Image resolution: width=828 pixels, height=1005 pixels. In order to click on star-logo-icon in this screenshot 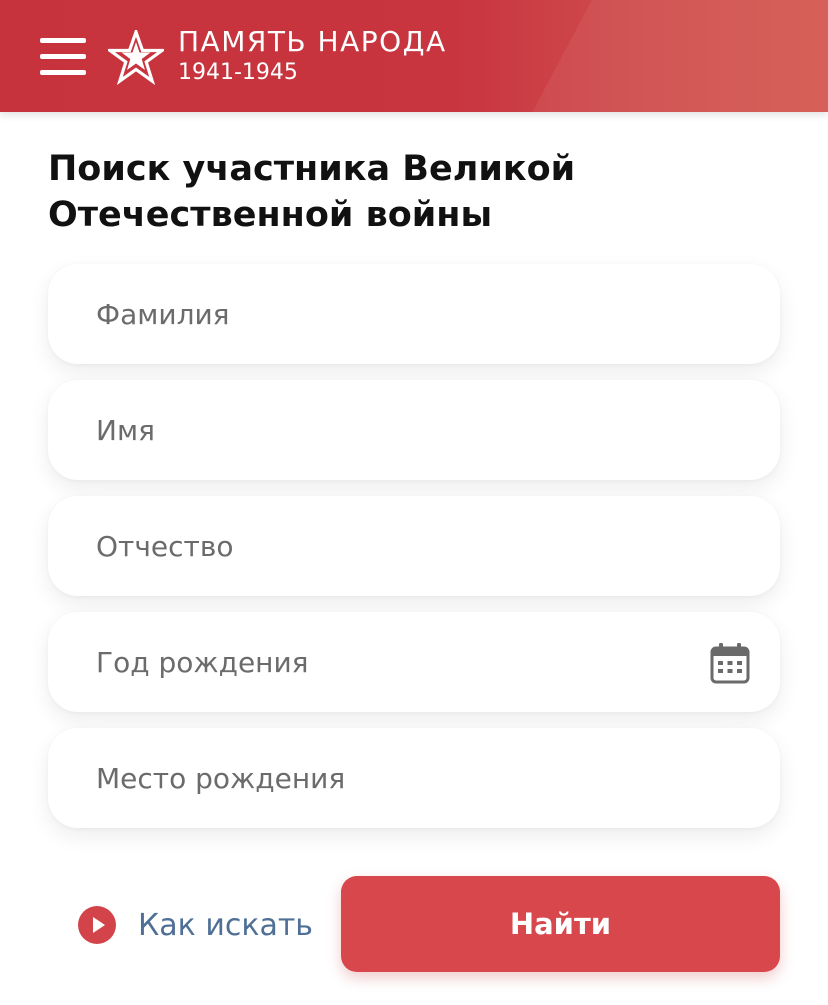, I will do `click(136, 58)`.